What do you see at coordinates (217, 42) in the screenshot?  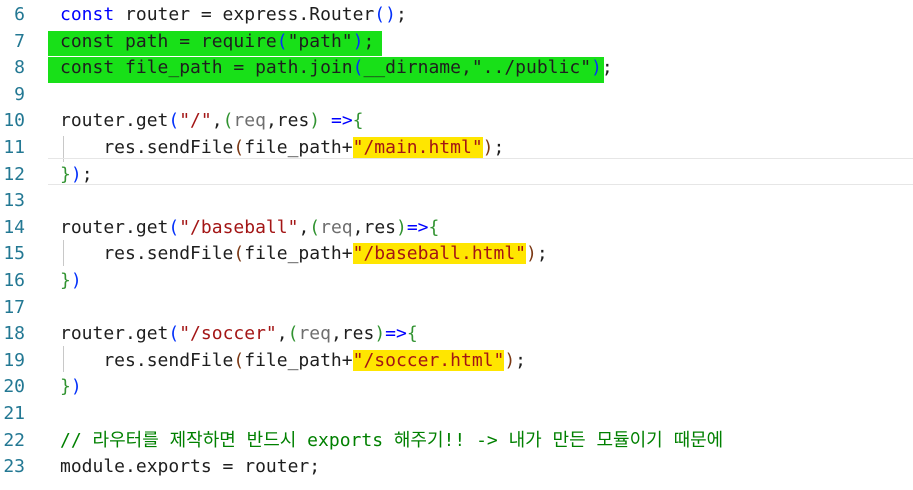 I see `code-text: const path = require("path");` at bounding box center [217, 42].